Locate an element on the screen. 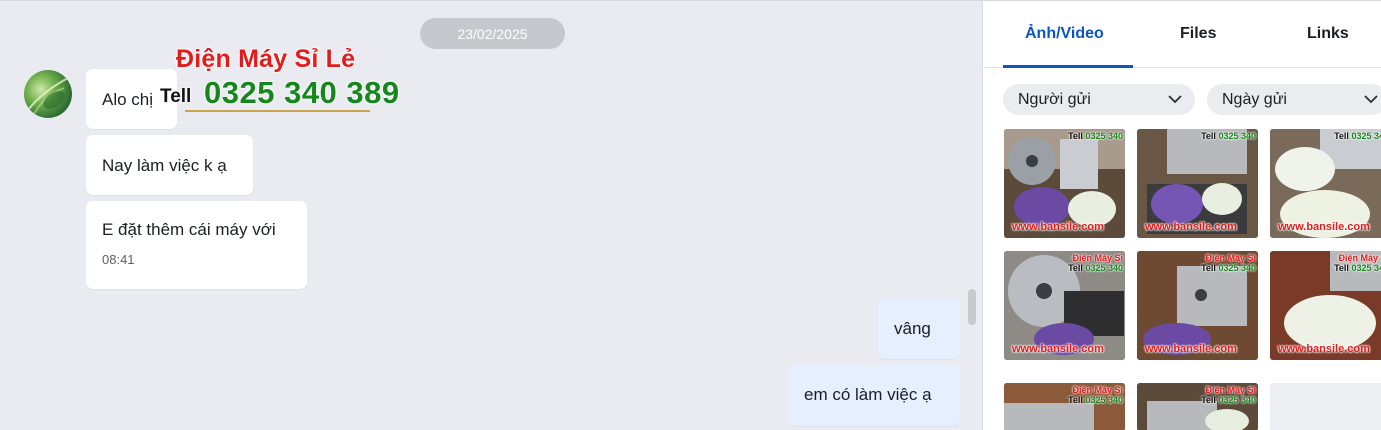 Image resolution: width=1381 pixels, height=430 pixels. date-filter-dropdown: Ngày gửi is located at coordinates (1294, 99).